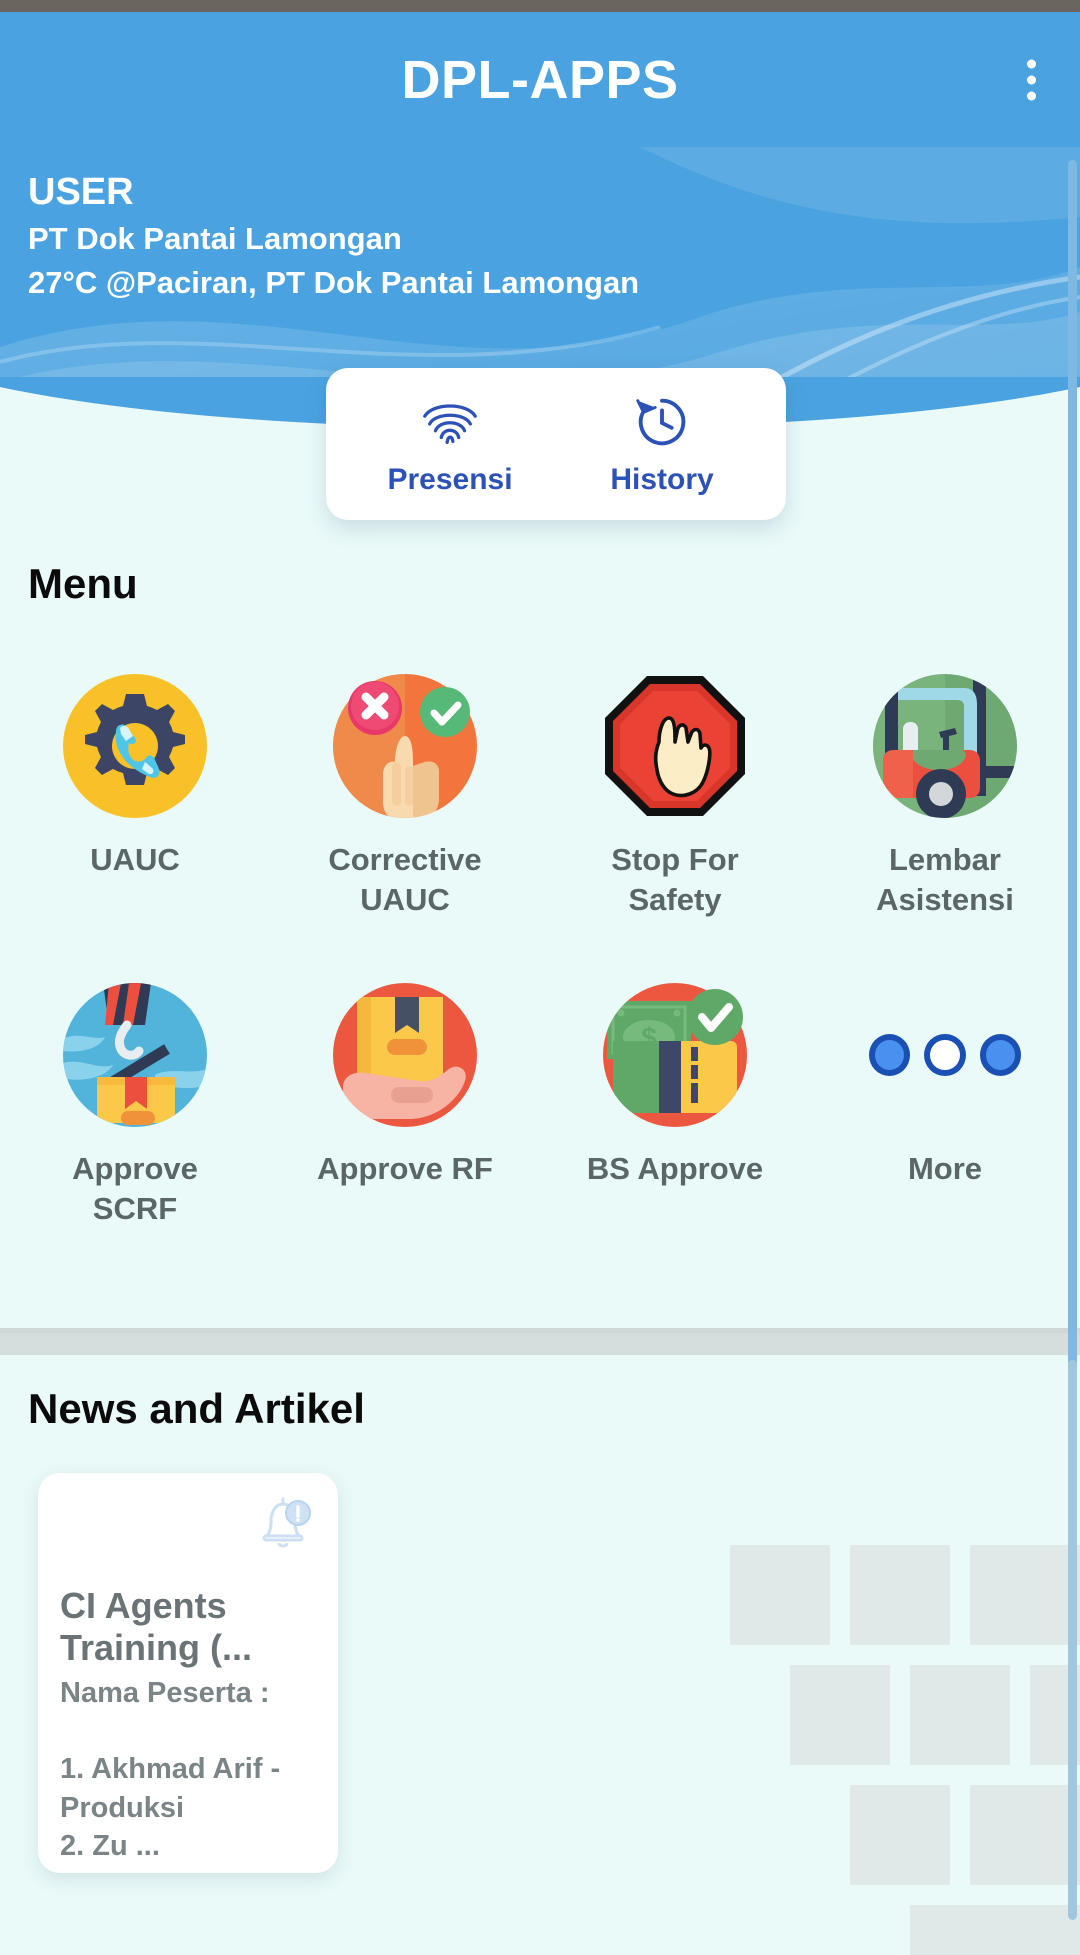  I want to click on presence-card: Presensi History, so click(556, 444).